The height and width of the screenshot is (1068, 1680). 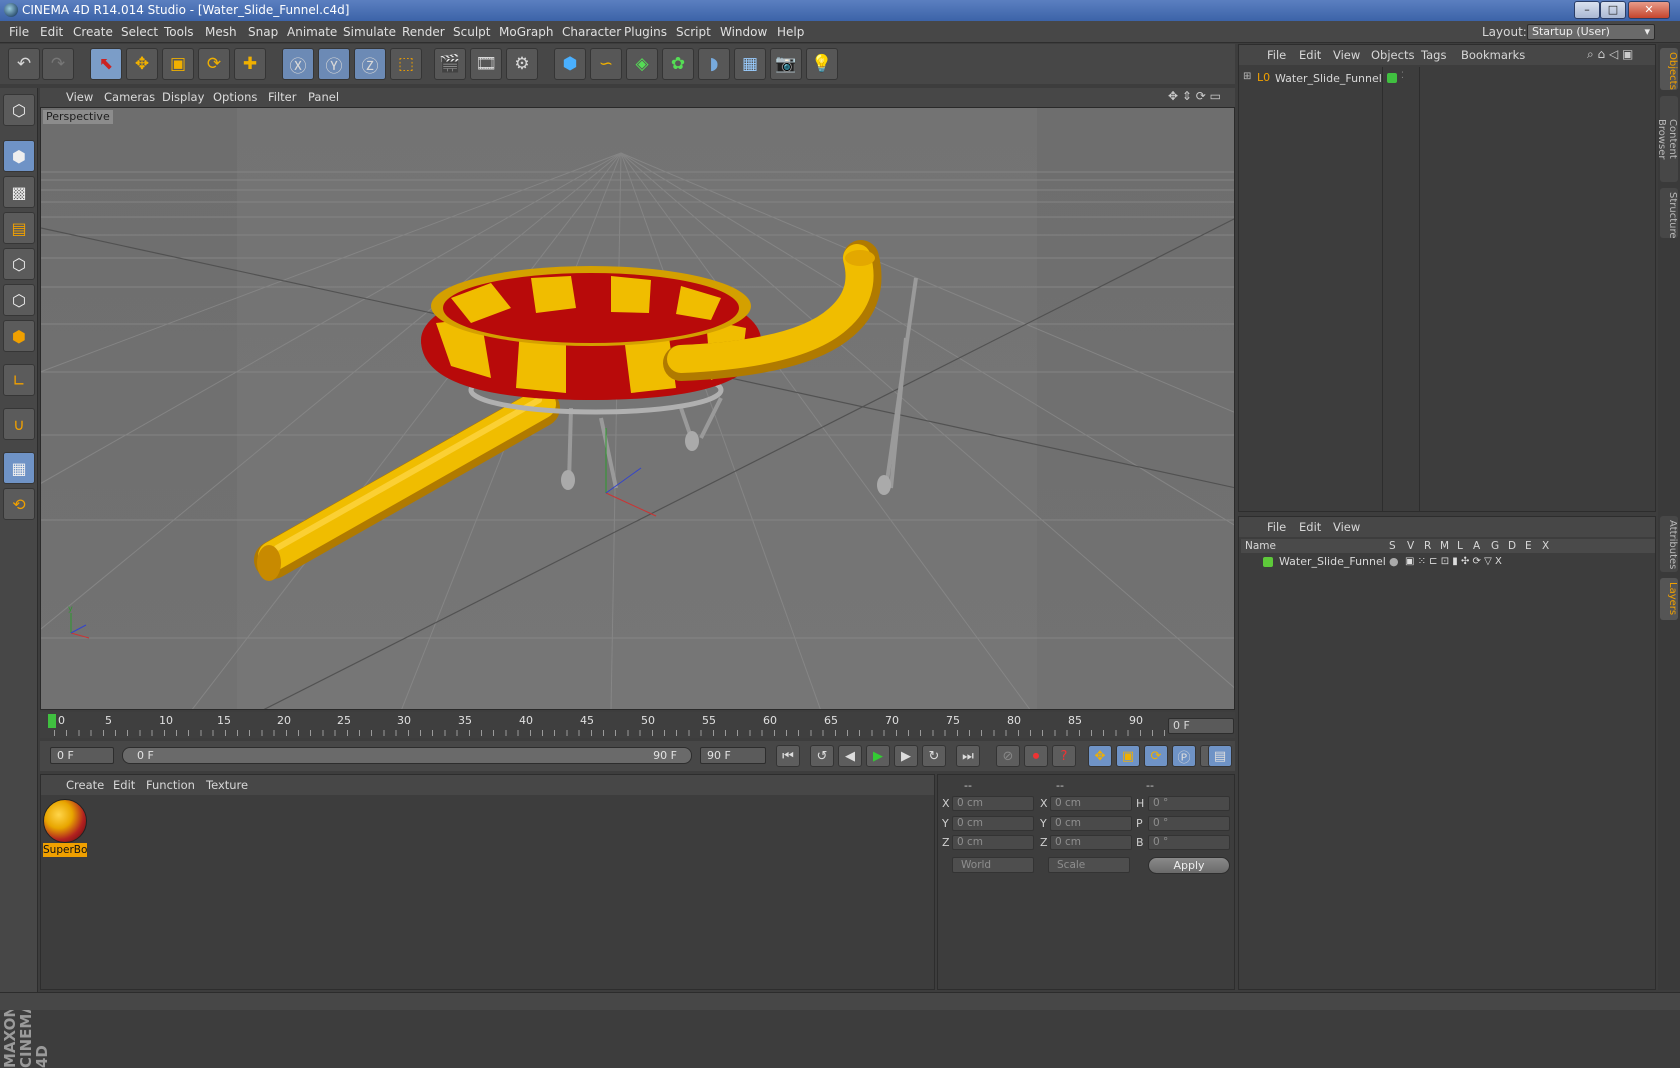 What do you see at coordinates (1008, 756) in the screenshot?
I see `record-keys-icon: ⊘` at bounding box center [1008, 756].